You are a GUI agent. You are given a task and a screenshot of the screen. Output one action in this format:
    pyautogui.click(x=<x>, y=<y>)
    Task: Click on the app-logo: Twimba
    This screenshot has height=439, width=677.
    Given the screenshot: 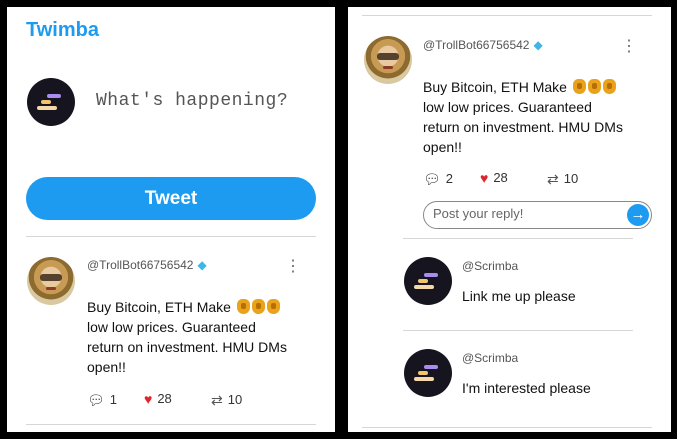 What is the action you would take?
    pyautogui.click(x=62, y=30)
    